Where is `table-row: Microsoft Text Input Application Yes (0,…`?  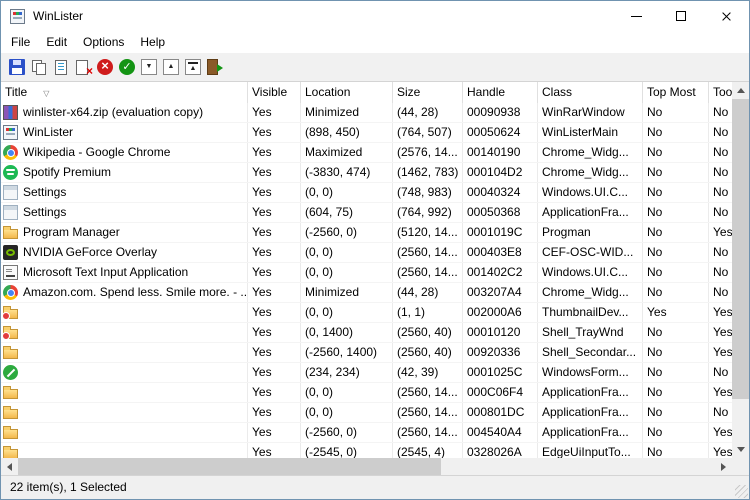 table-row: Microsoft Text Input Application Yes (0,… is located at coordinates (366, 273).